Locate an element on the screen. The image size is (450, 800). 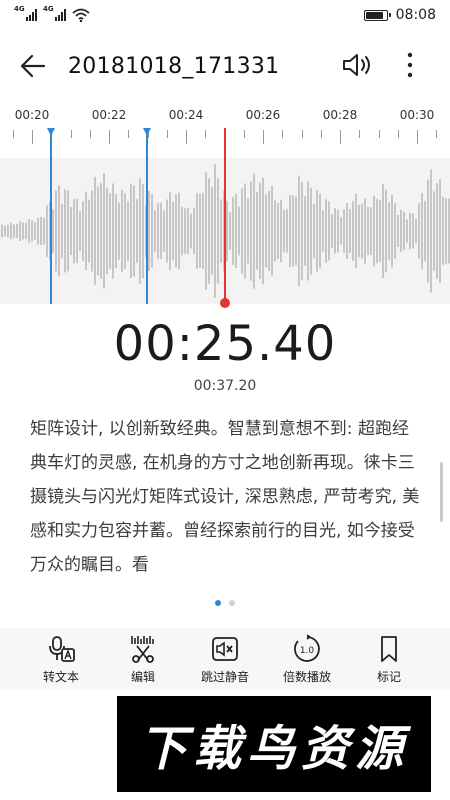
speed-1.0-icon: 1.0 is located at coordinates (307, 648).